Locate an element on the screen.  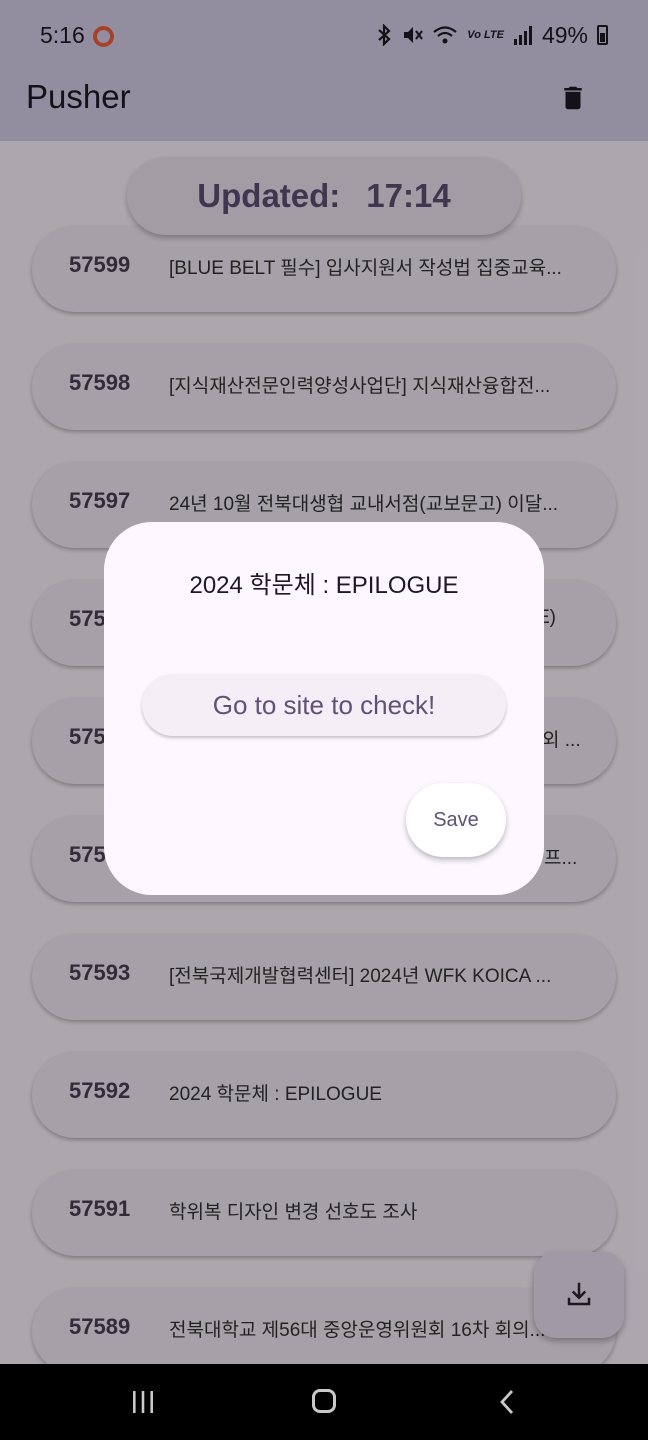
home-icon is located at coordinates (324, 1401).